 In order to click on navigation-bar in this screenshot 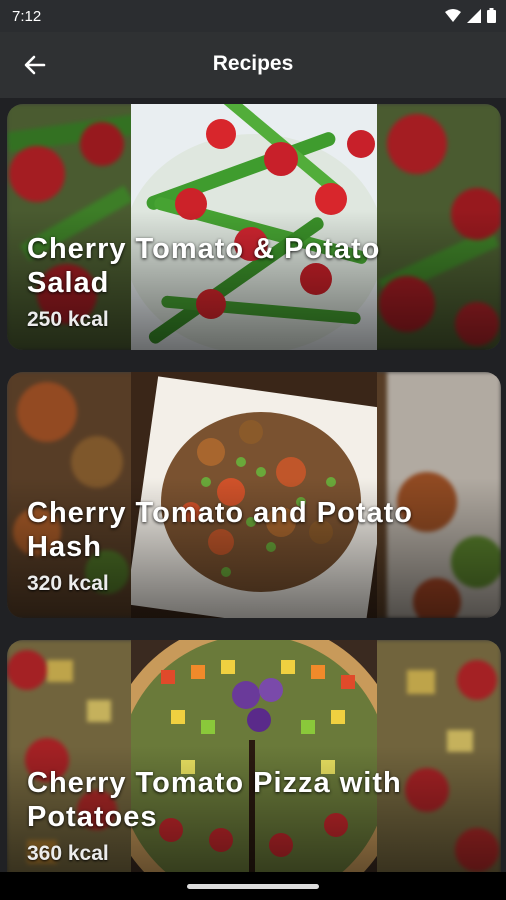, I will do `click(253, 886)`.